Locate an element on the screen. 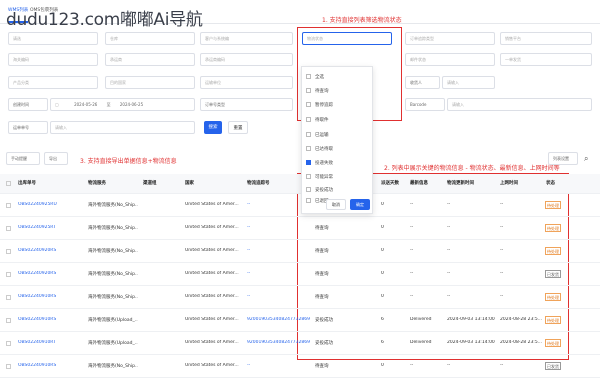  filter-track-type: 订单追踪类型 is located at coordinates (450, 38).